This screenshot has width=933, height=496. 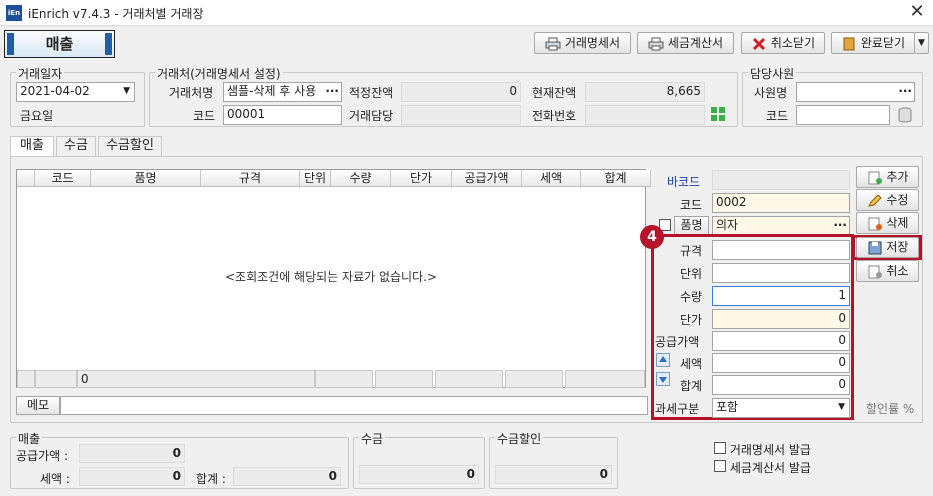 What do you see at coordinates (421, 178) in the screenshot?
I see `grid-col-price: 단가` at bounding box center [421, 178].